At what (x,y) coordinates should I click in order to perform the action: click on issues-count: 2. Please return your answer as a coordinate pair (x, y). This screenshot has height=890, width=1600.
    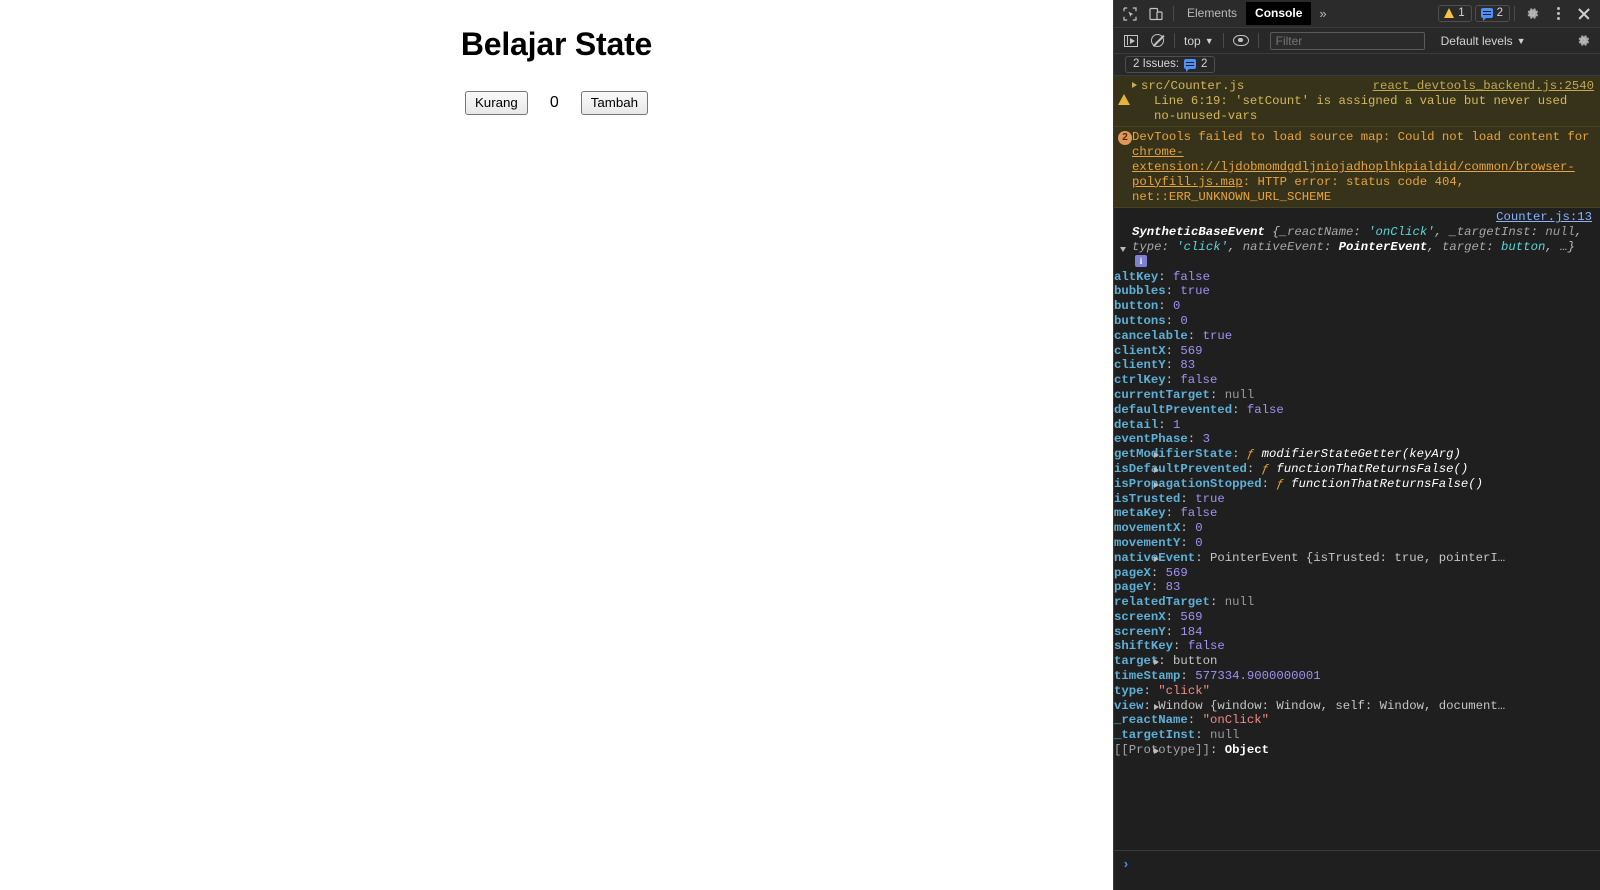
    Looking at the image, I should click on (1204, 64).